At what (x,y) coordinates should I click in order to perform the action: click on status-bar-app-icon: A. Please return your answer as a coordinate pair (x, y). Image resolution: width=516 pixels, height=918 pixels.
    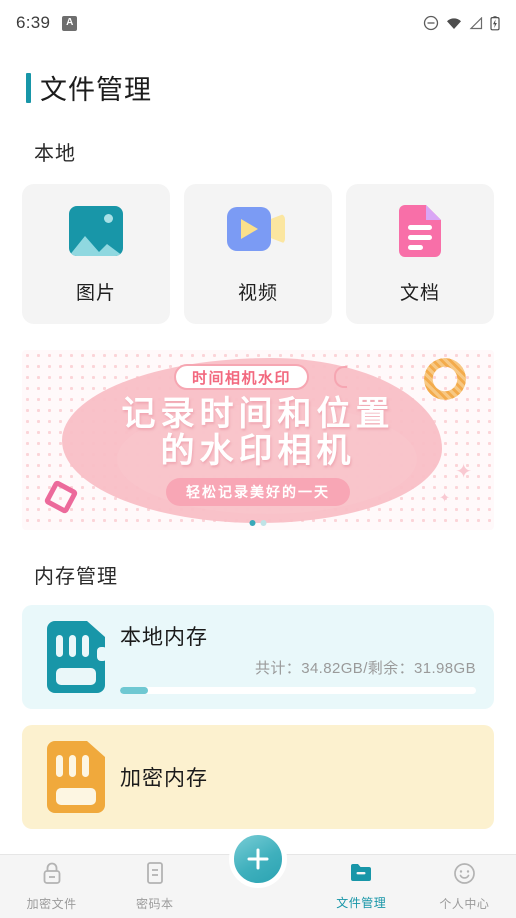
    Looking at the image, I should click on (70, 23).